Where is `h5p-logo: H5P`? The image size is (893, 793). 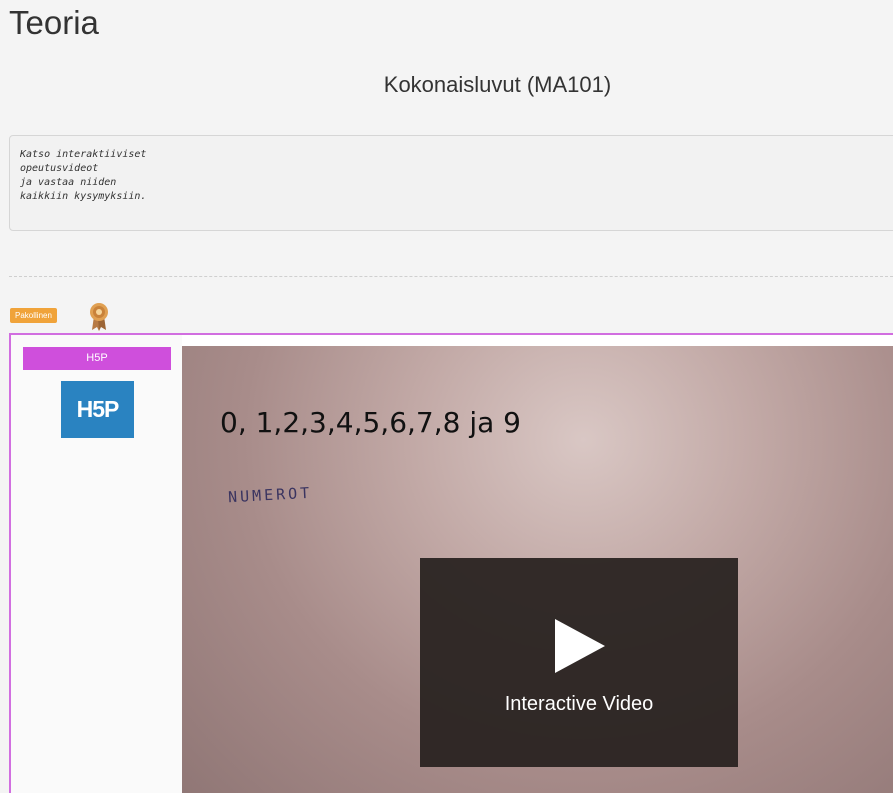 h5p-logo: H5P is located at coordinates (97, 409).